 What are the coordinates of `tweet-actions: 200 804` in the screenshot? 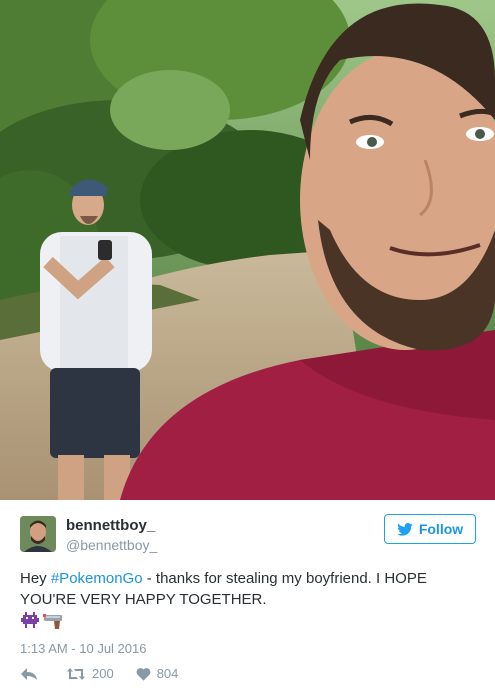 It's located at (110, 673).